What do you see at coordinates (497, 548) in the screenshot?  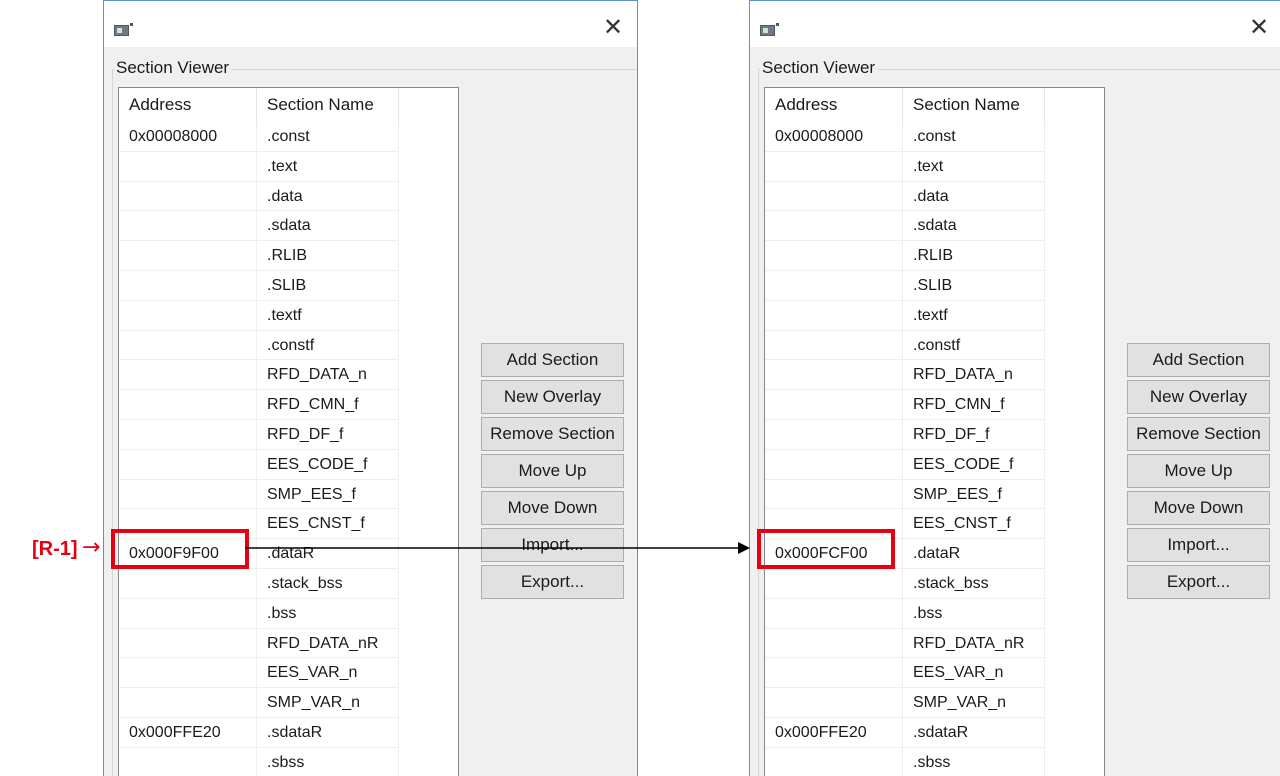 I see `connector-arrow` at bounding box center [497, 548].